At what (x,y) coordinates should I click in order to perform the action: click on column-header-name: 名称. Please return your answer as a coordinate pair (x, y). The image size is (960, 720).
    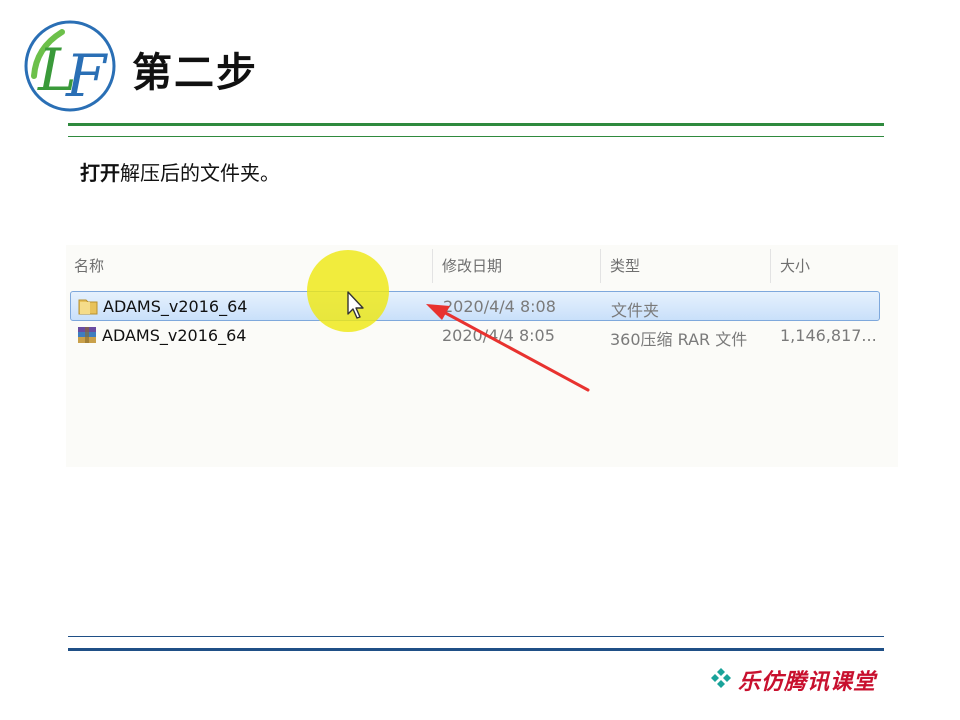
    Looking at the image, I should click on (89, 265).